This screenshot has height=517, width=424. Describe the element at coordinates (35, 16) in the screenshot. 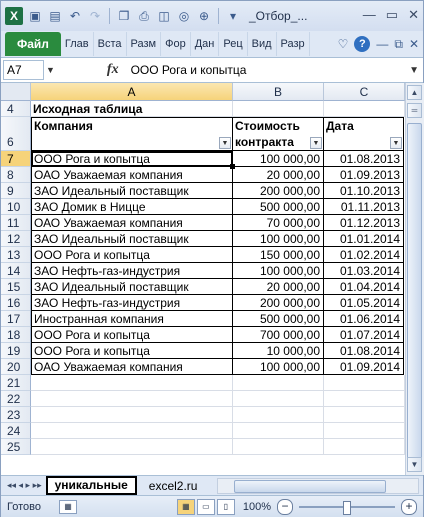

I see `save-icon: ▣` at that location.